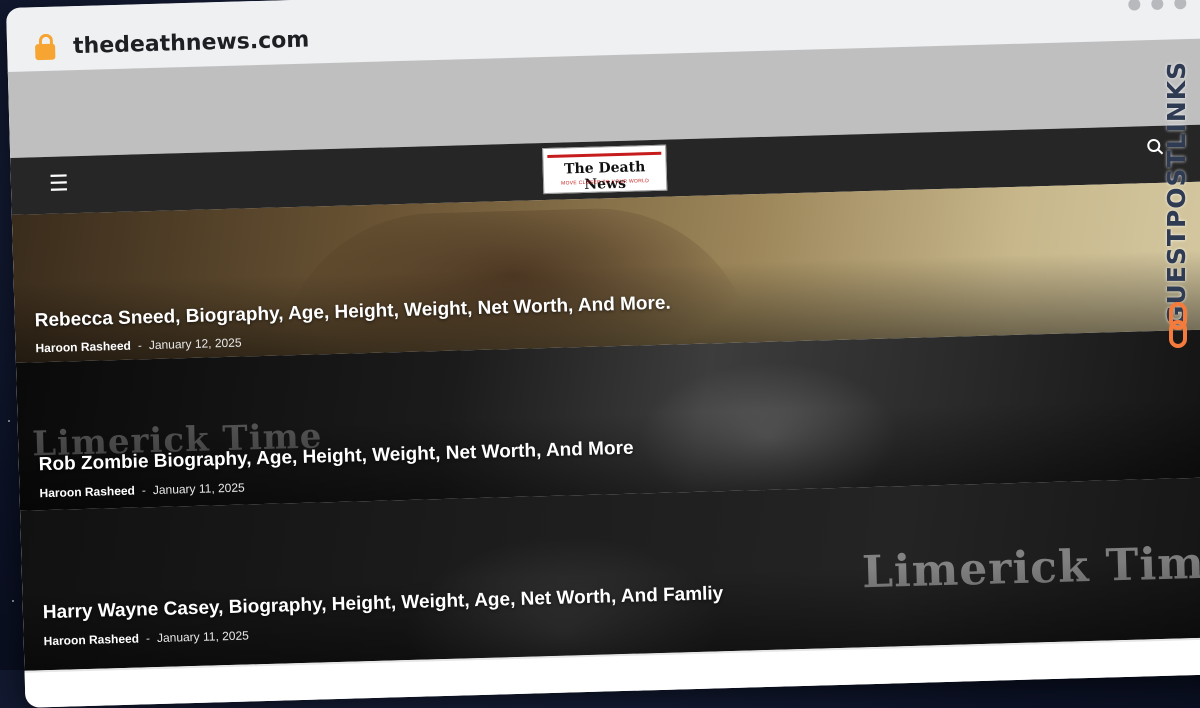 The image size is (1200, 708). Describe the element at coordinates (45, 52) in the screenshot. I see `lock-icon` at that location.